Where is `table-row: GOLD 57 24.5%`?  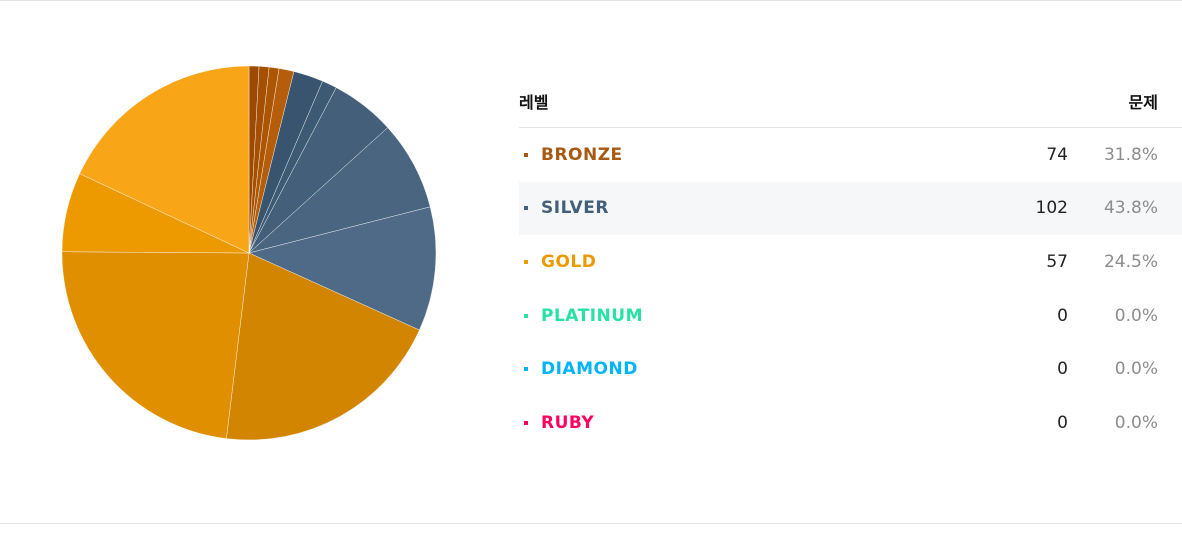 table-row: GOLD 57 24.5% is located at coordinates (850, 262).